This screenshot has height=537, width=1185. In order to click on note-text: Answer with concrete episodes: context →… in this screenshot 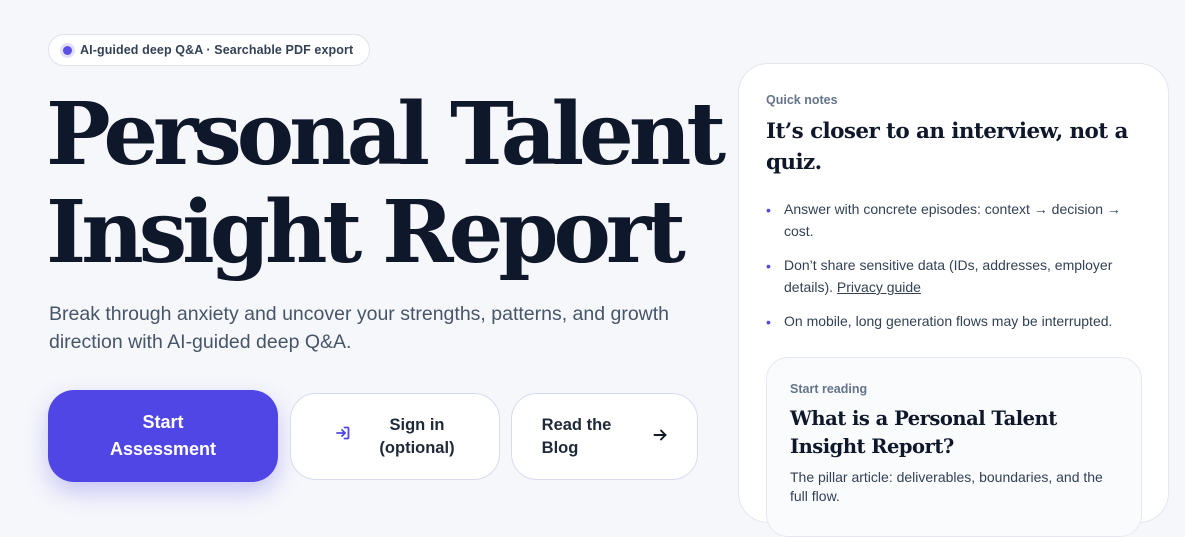, I will do `click(952, 220)`.